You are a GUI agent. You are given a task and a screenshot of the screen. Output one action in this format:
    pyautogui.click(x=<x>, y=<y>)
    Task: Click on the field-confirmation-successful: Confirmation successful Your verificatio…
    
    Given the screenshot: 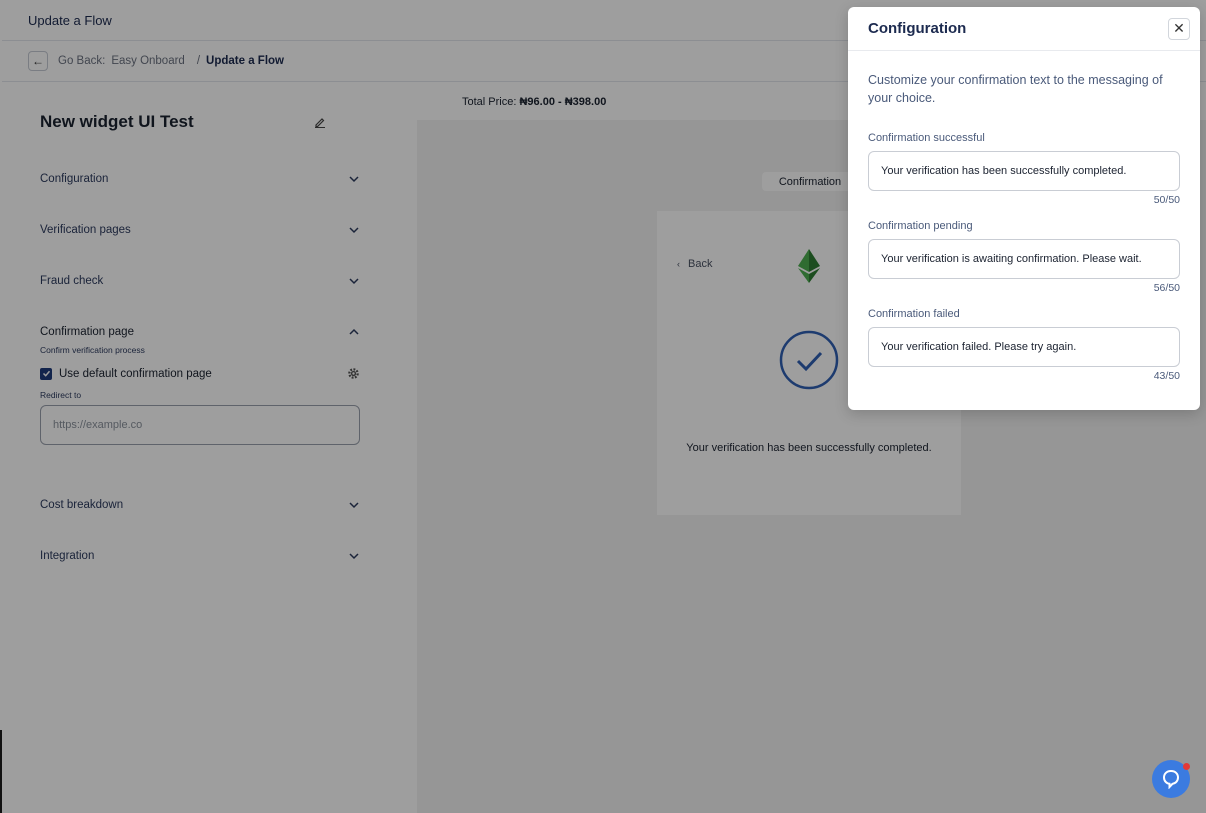 What is the action you would take?
    pyautogui.click(x=1024, y=169)
    